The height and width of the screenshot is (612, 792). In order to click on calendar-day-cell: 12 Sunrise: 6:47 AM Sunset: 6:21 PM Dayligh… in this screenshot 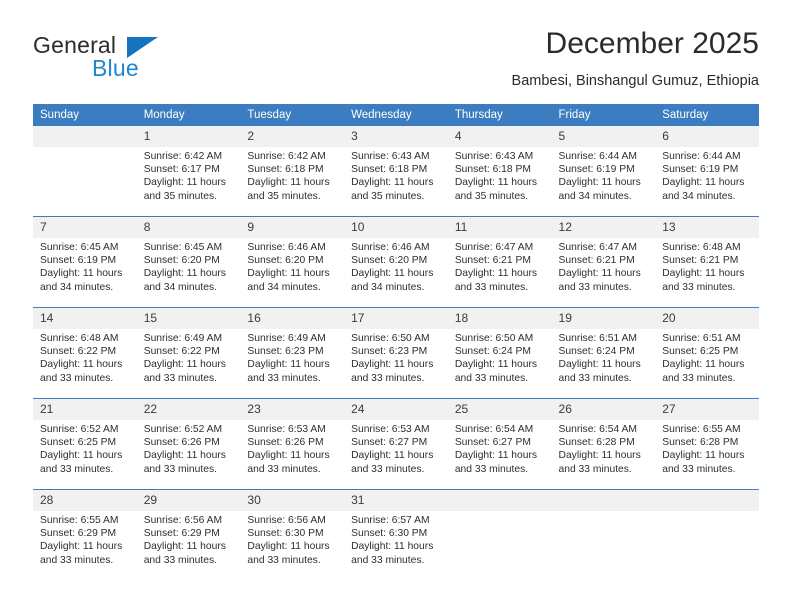, I will do `click(603, 262)`.